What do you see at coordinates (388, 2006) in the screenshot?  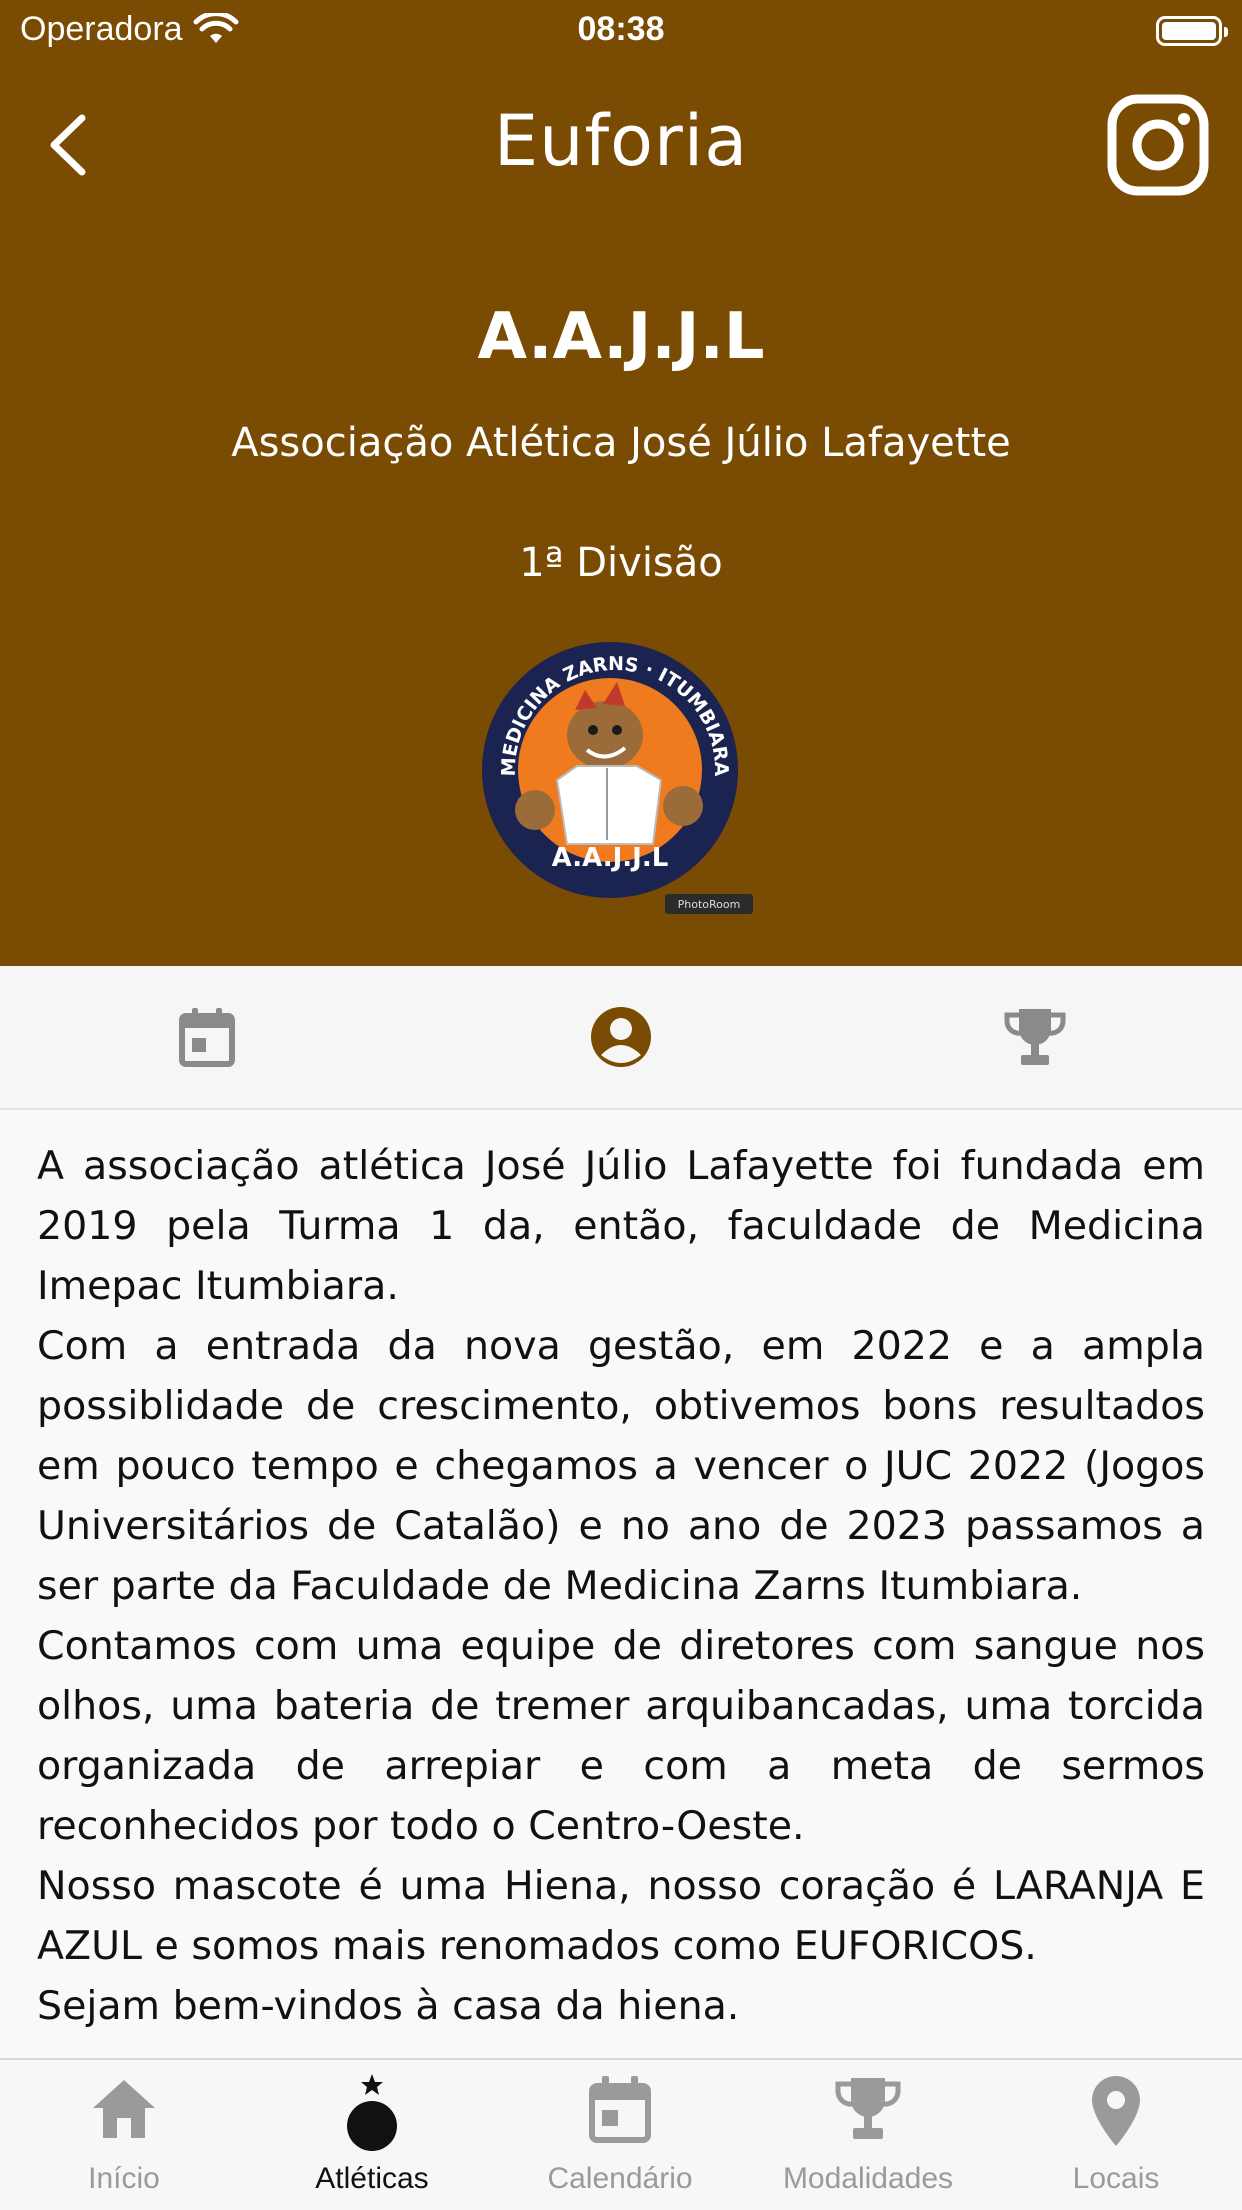 I see `description-paragraph: Sejam bem-vindos à casa da hiena.` at bounding box center [388, 2006].